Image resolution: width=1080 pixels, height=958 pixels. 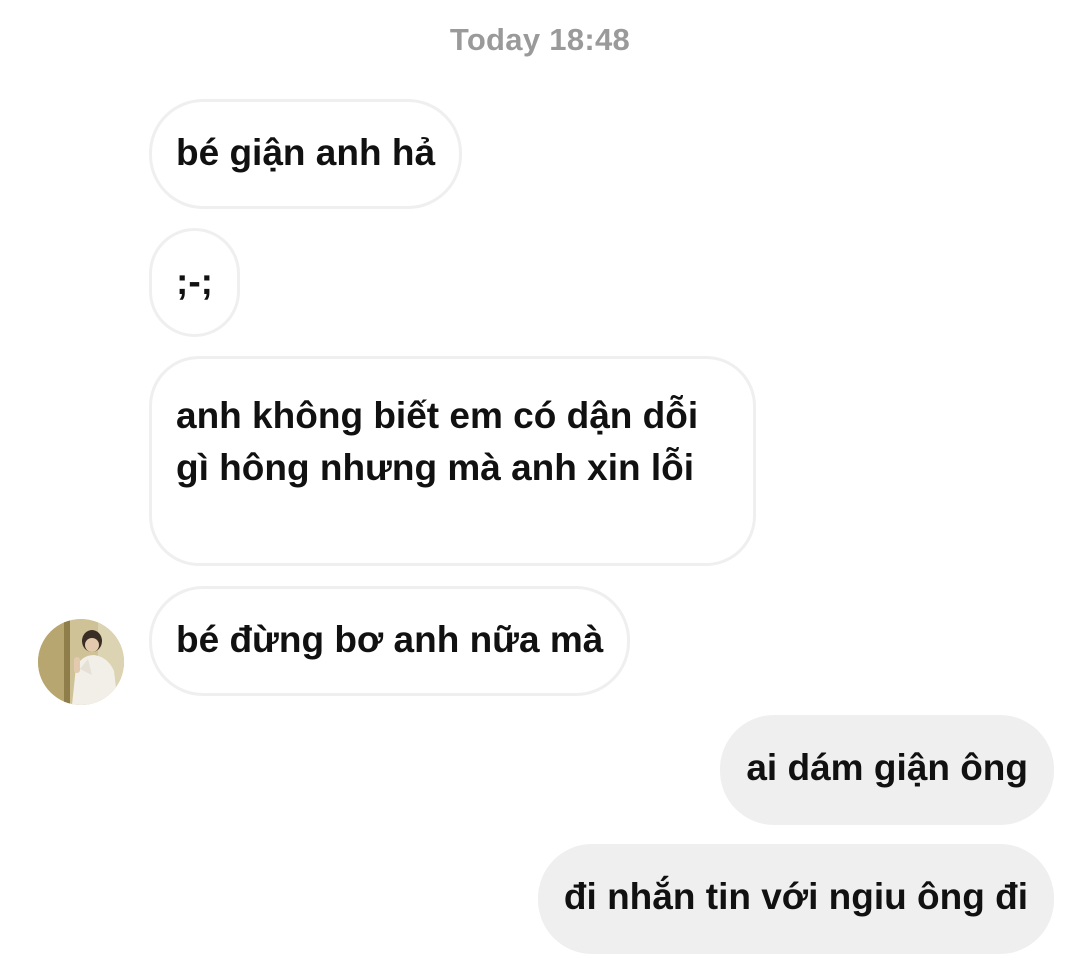 What do you see at coordinates (540, 39) in the screenshot?
I see `message-timestamp: Today 18:48` at bounding box center [540, 39].